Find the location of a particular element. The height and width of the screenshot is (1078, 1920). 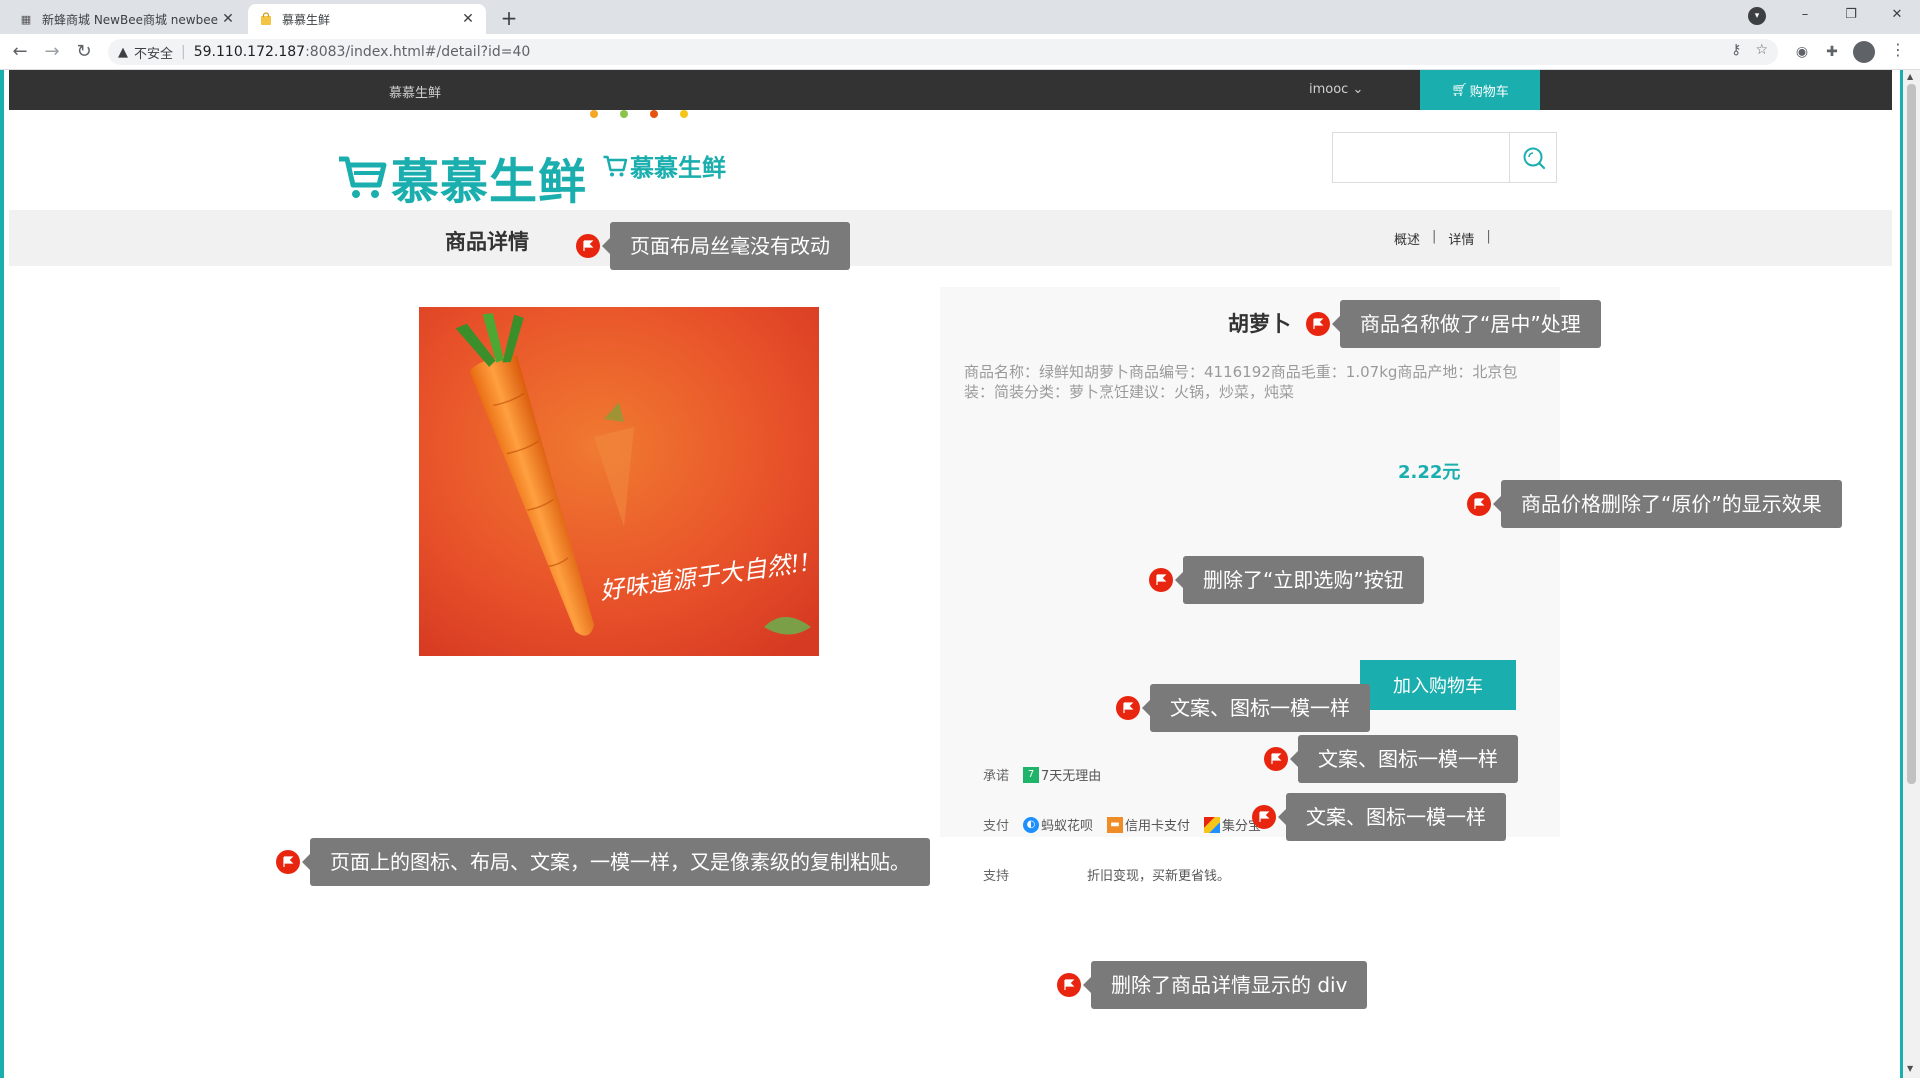

minimize-button: – is located at coordinates (1805, 15).